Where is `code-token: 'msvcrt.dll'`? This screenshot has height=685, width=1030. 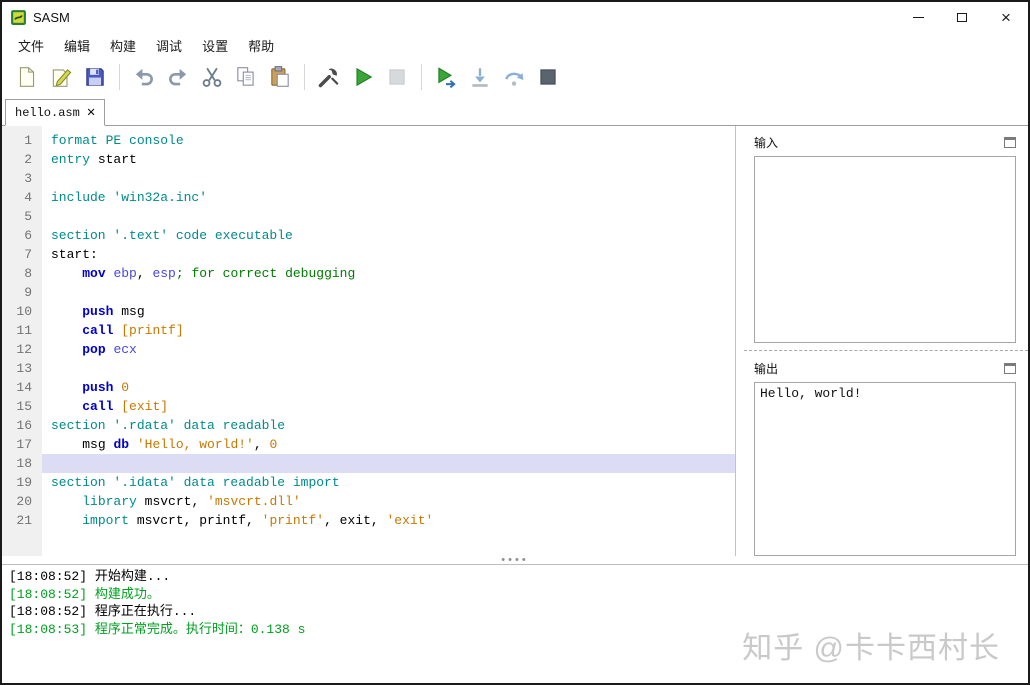
code-token: 'msvcrt.dll' is located at coordinates (254, 501).